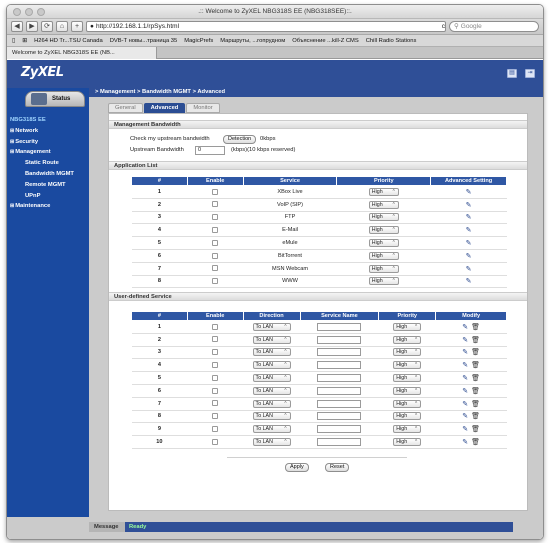  Describe the element at coordinates (62, 26) in the screenshot. I see `home-button: ⌂` at that location.